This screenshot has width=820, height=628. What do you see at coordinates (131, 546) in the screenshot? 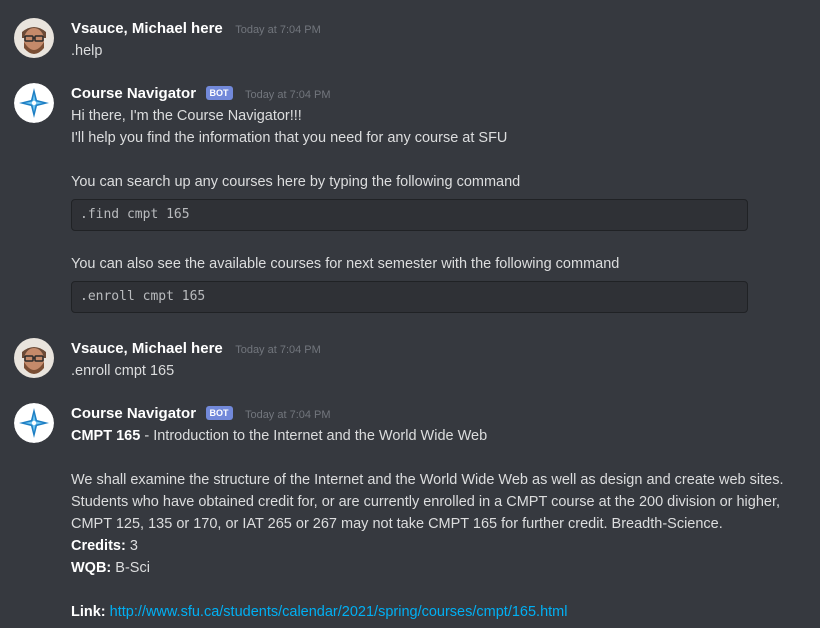
I see `credits-value: 3` at bounding box center [131, 546].